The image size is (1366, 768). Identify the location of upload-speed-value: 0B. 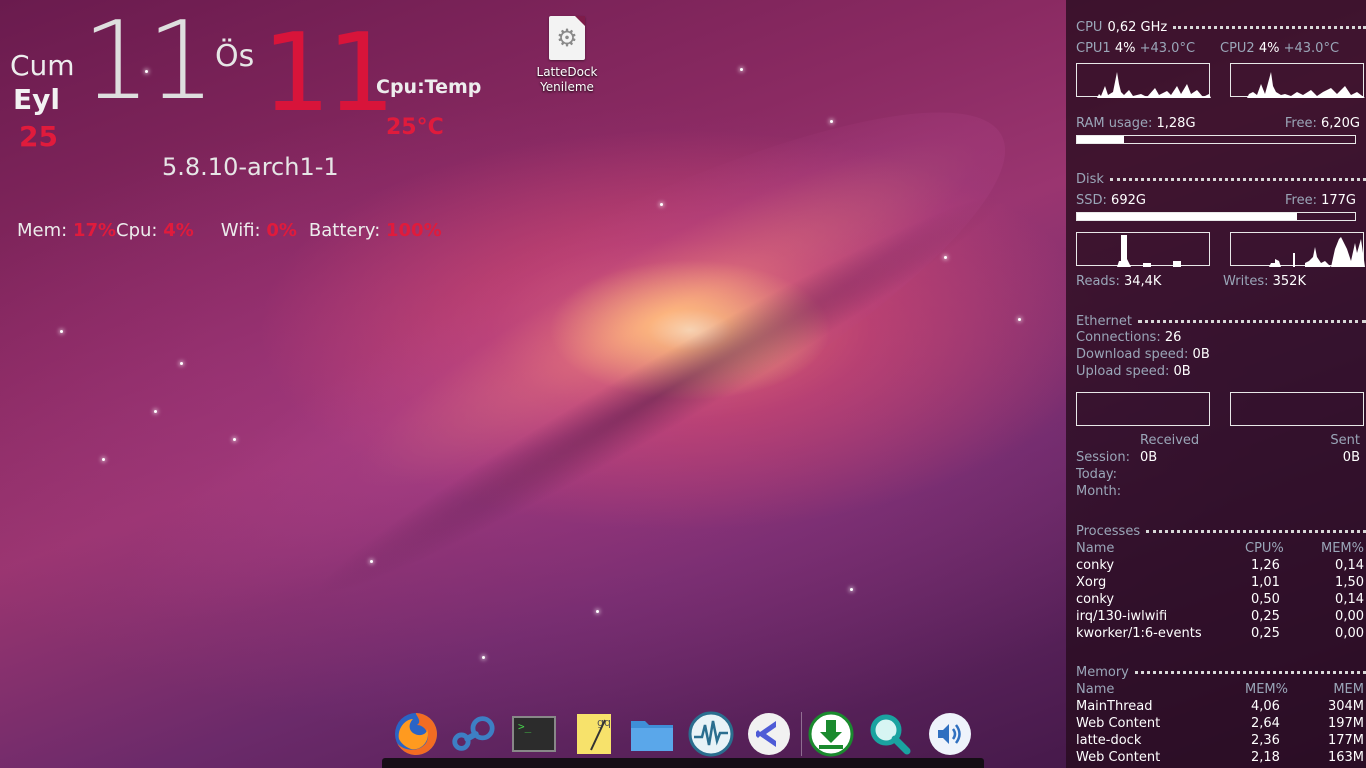
(1182, 371).